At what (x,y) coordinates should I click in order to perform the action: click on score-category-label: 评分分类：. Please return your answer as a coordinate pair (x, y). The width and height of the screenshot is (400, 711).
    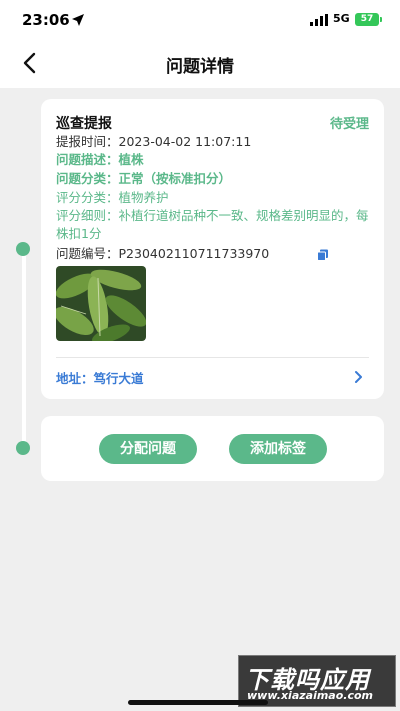
    Looking at the image, I should click on (87, 197).